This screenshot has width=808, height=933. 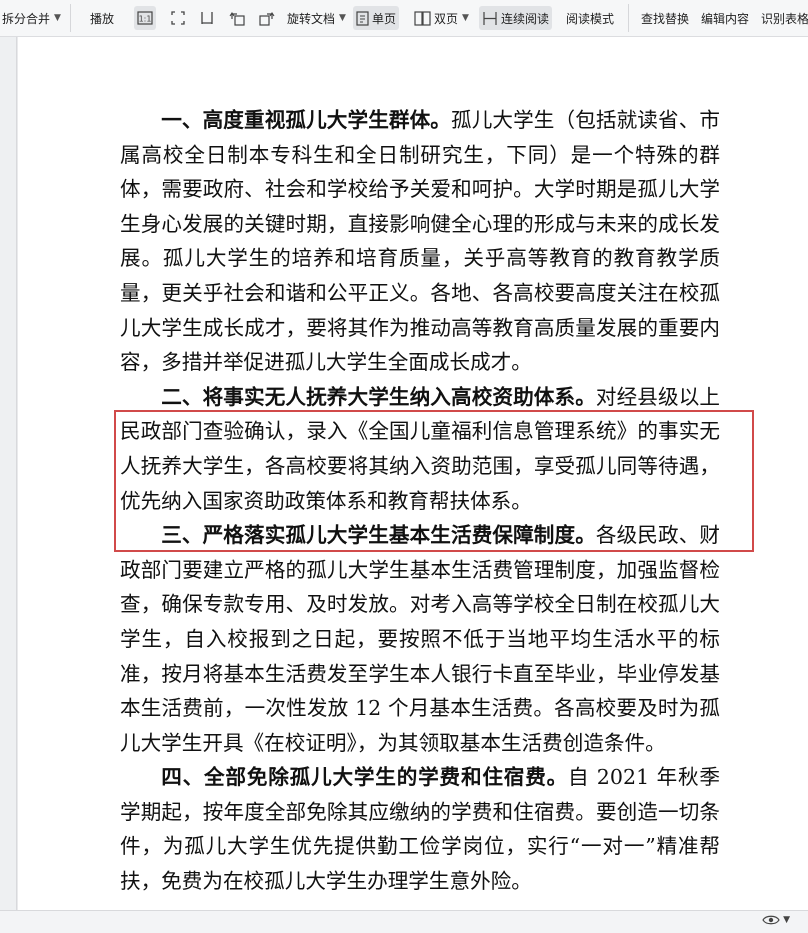 I want to click on rotate-right-button, so click(x=266, y=18).